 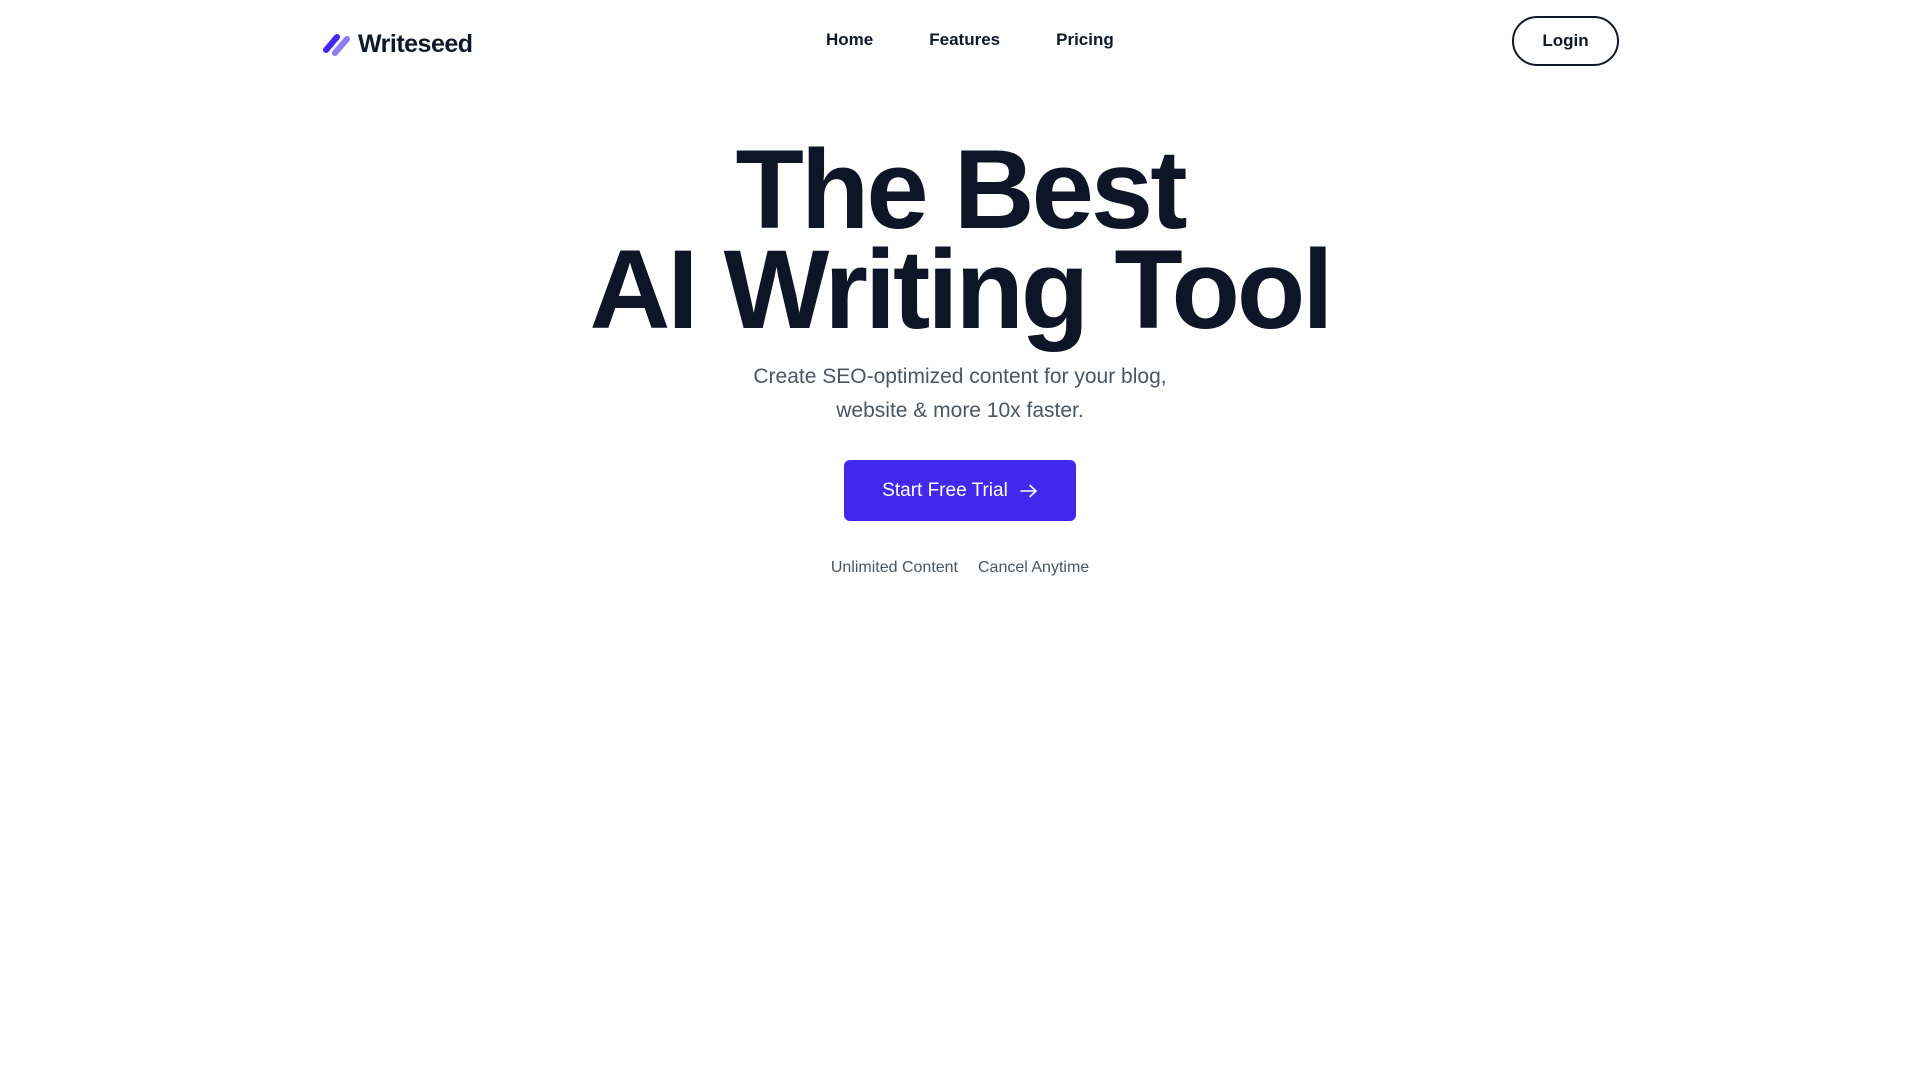 What do you see at coordinates (415, 43) in the screenshot?
I see `brand-name: Writeseed` at bounding box center [415, 43].